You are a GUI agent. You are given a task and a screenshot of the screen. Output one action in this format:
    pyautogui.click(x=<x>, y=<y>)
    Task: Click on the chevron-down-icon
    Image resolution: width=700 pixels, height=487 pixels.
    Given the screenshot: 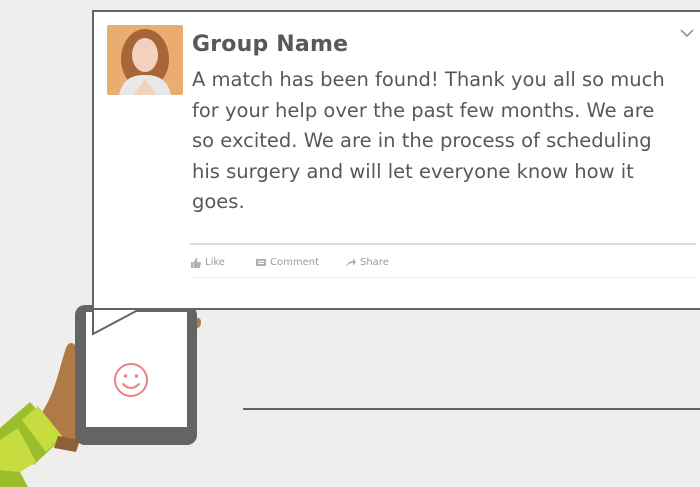 What is the action you would take?
    pyautogui.click(x=687, y=33)
    